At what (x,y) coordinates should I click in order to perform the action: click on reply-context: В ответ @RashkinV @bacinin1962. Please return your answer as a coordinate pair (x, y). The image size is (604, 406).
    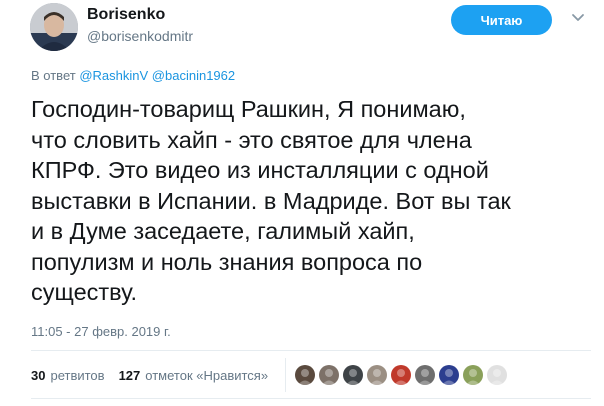
    Looking at the image, I should click on (133, 75).